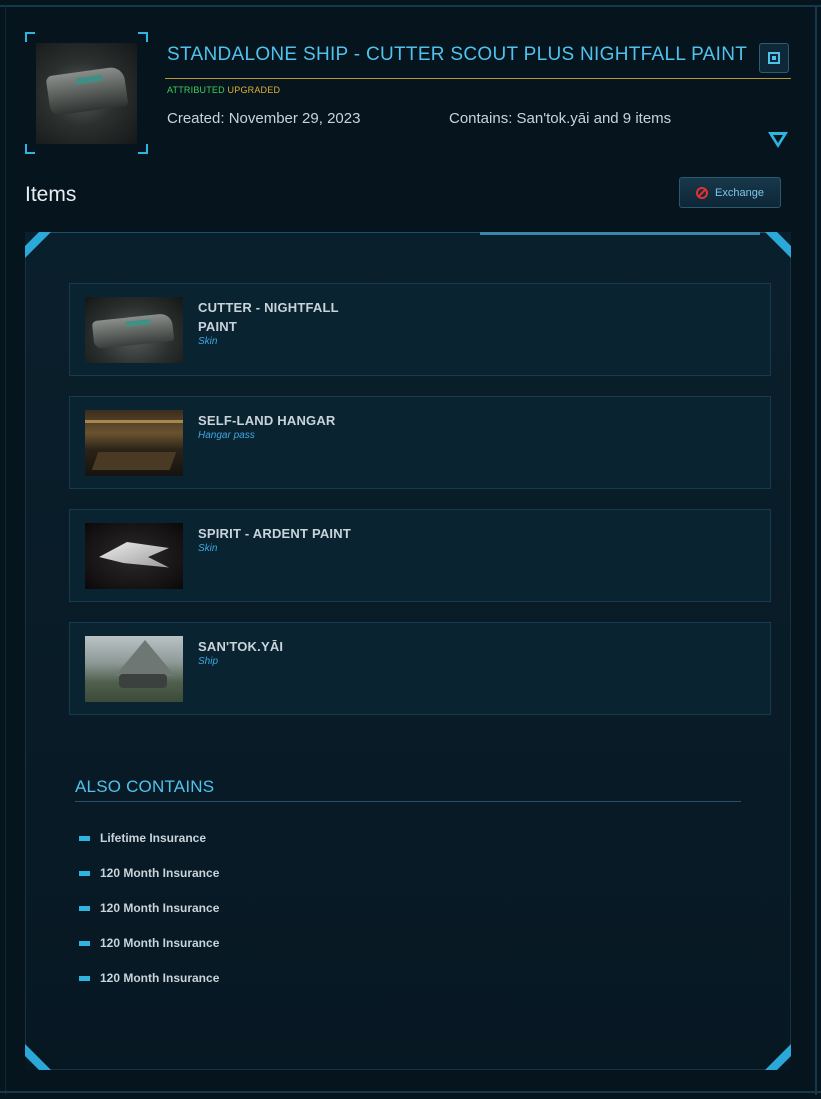 The height and width of the screenshot is (1099, 821). What do you see at coordinates (816, 550) in the screenshot?
I see `frame-right-border` at bounding box center [816, 550].